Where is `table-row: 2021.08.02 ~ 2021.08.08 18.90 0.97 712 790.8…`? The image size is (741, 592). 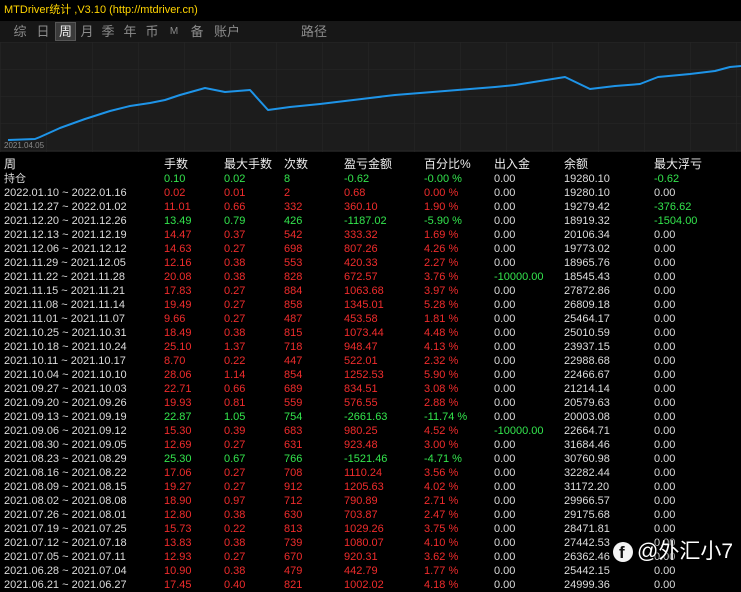 table-row: 2021.08.02 ~ 2021.08.08 18.90 0.97 712 790.8… is located at coordinates (370, 501).